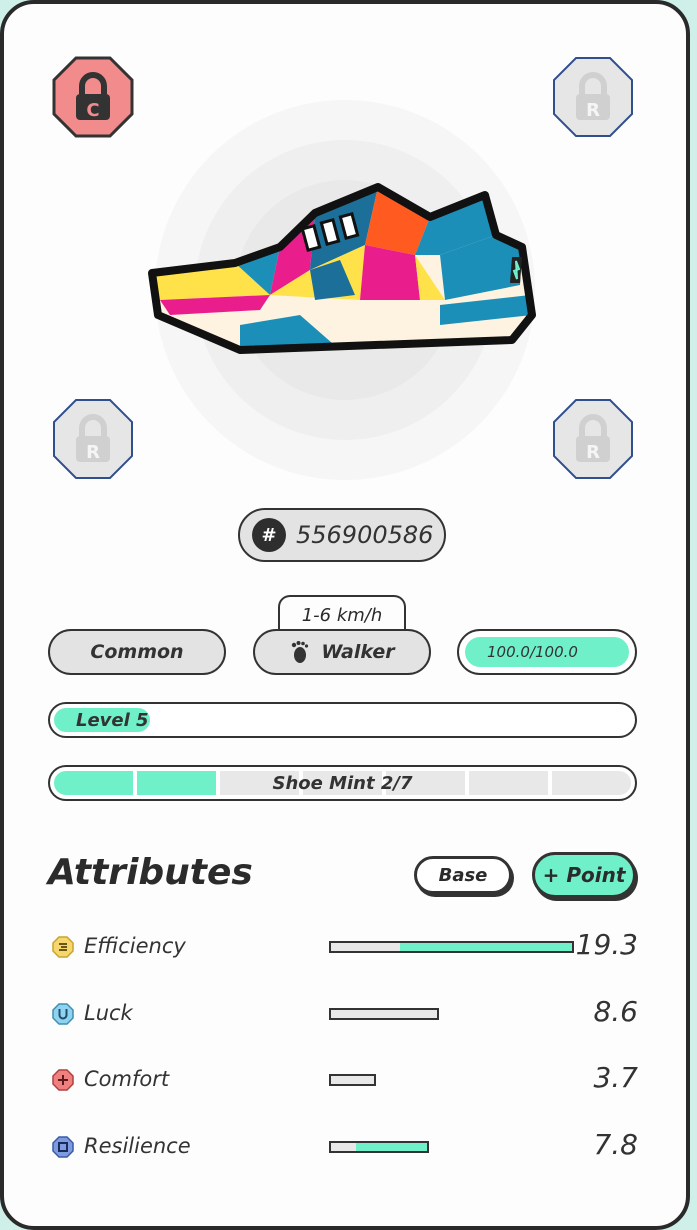  I want to click on attribute-name: Luck, so click(108, 1013).